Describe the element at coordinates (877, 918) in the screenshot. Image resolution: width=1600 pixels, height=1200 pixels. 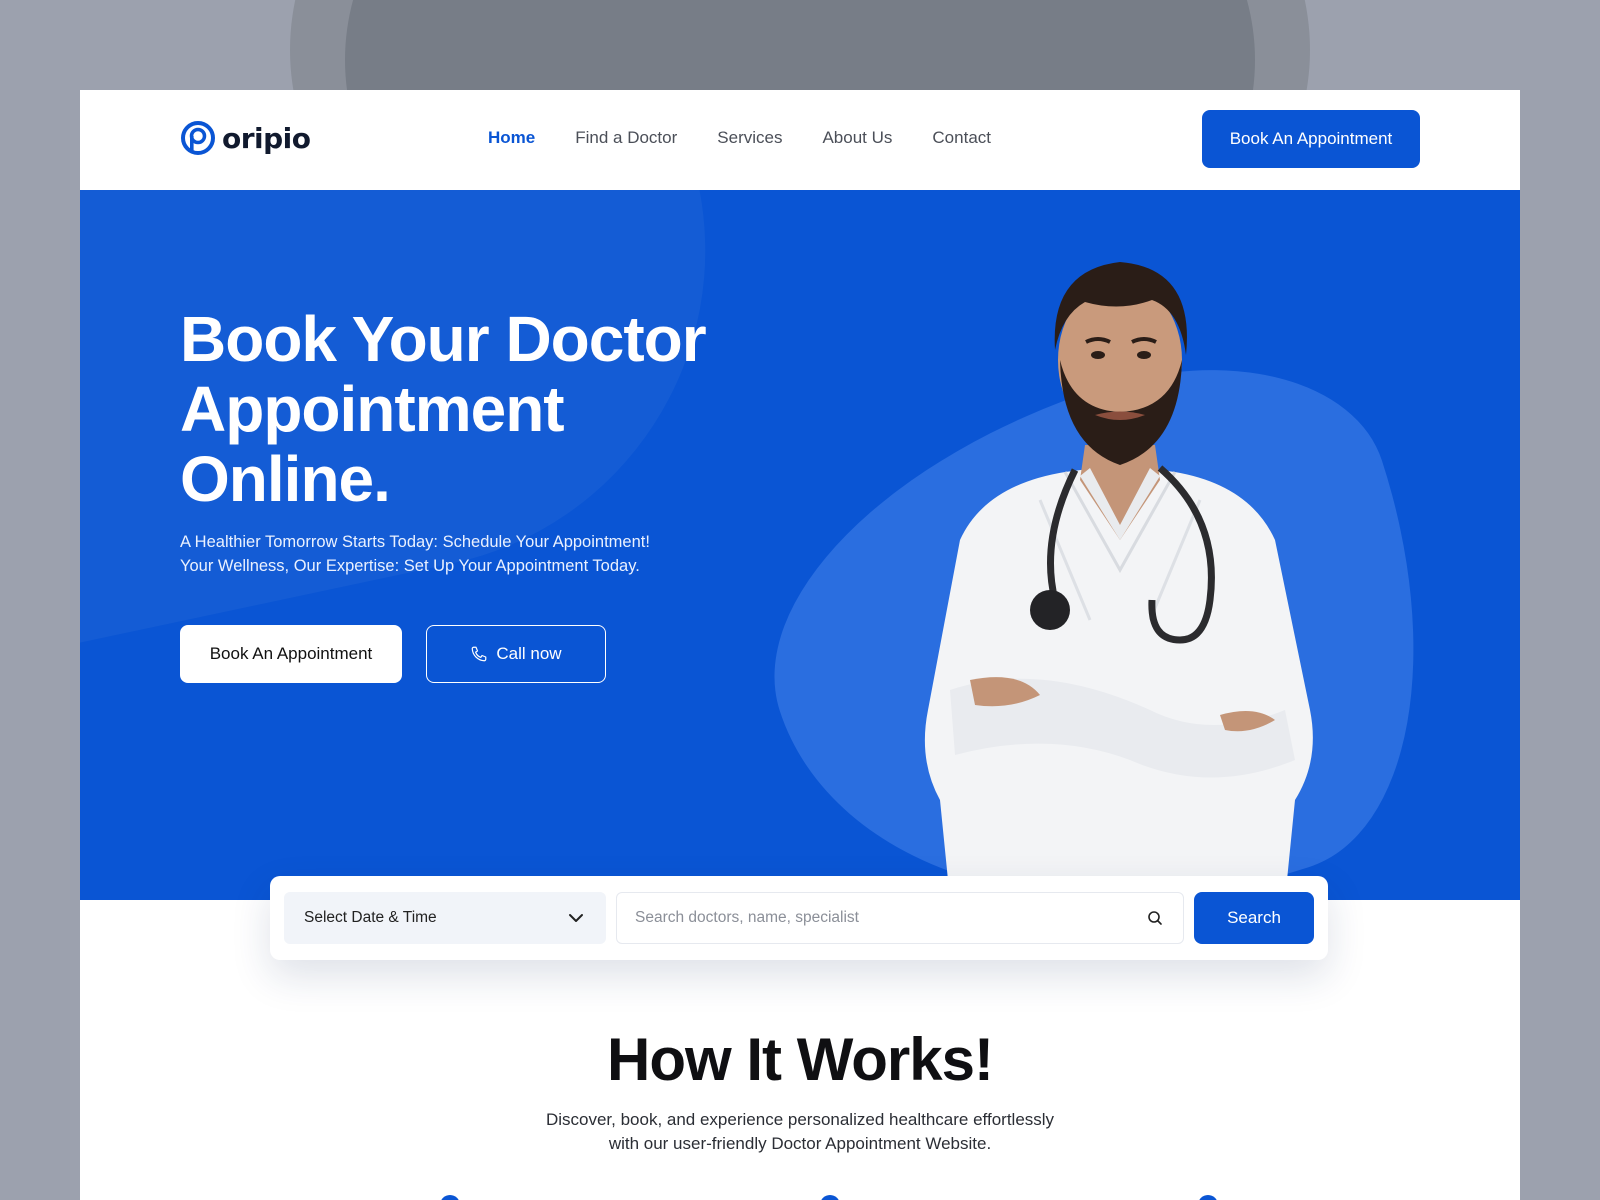
I see `search-input` at that location.